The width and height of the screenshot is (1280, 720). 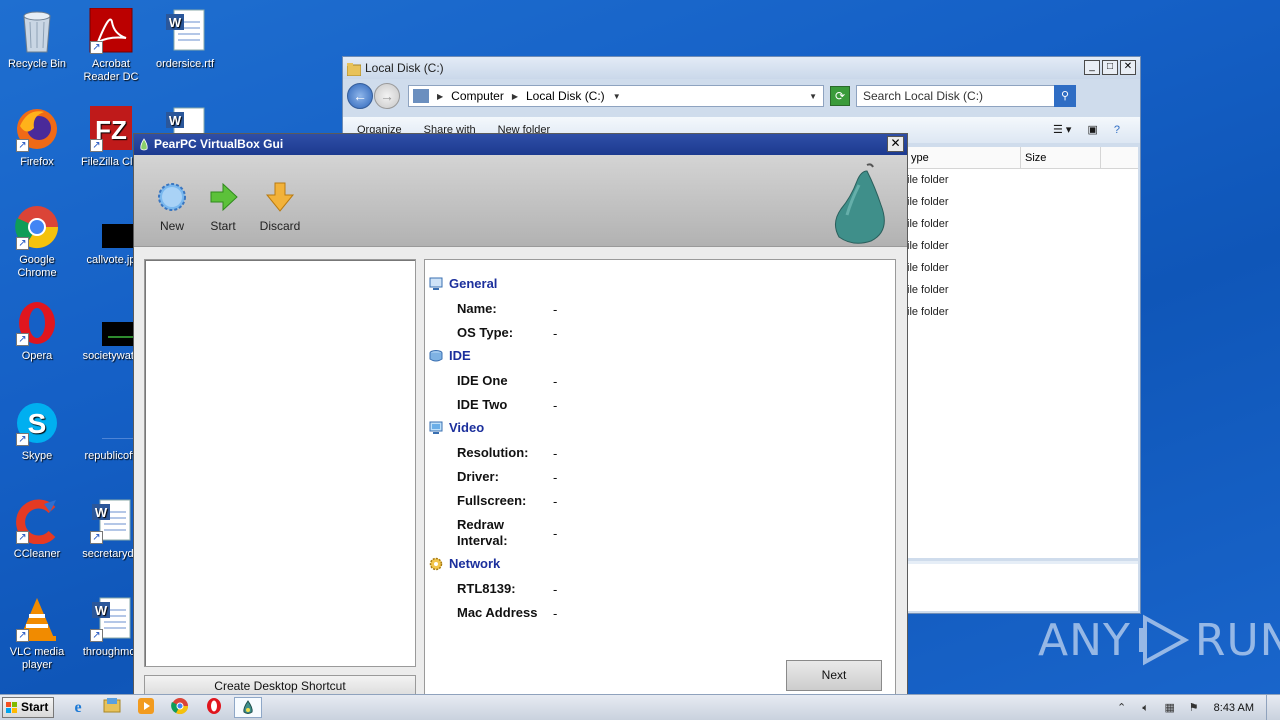 I want to click on taskbar-pearpc, so click(x=248, y=707).